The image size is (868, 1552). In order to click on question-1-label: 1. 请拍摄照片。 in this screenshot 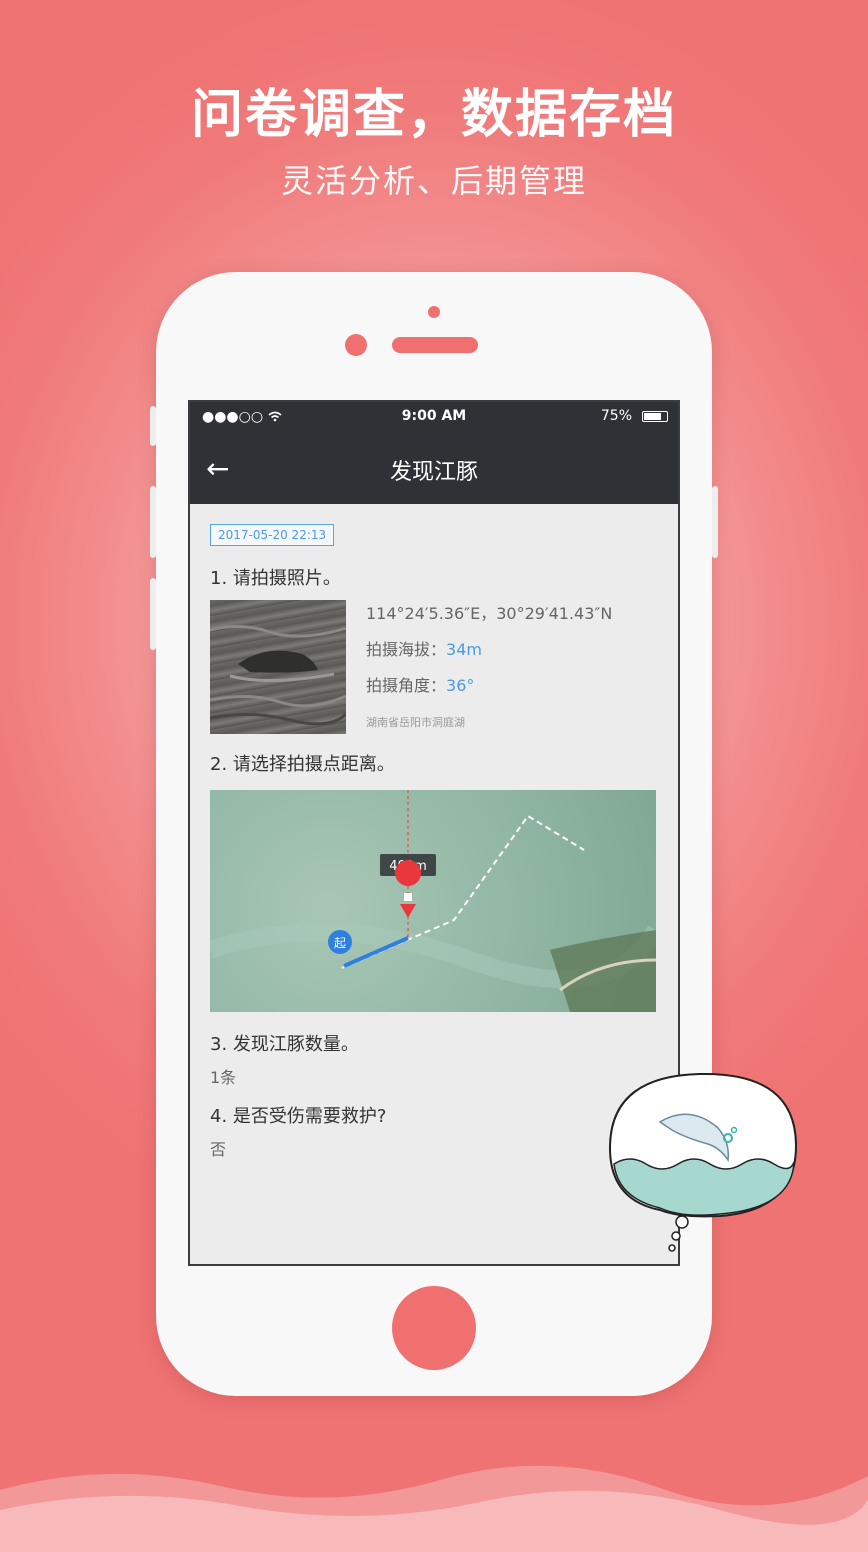, I will do `click(275, 578)`.